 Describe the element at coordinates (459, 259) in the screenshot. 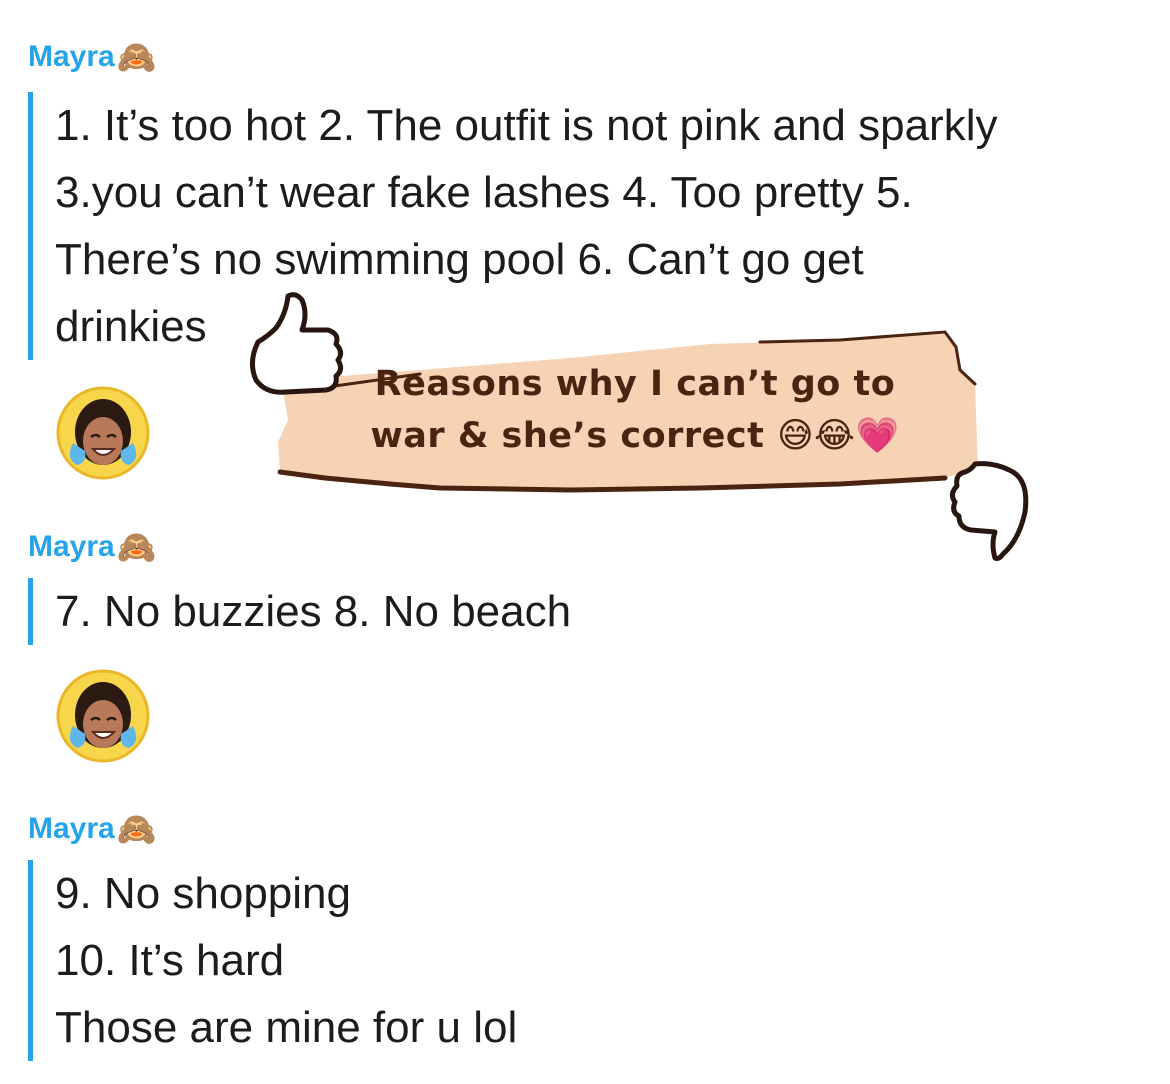

I see `message-line: There’s no swimming pool 6. Can’t go get` at that location.